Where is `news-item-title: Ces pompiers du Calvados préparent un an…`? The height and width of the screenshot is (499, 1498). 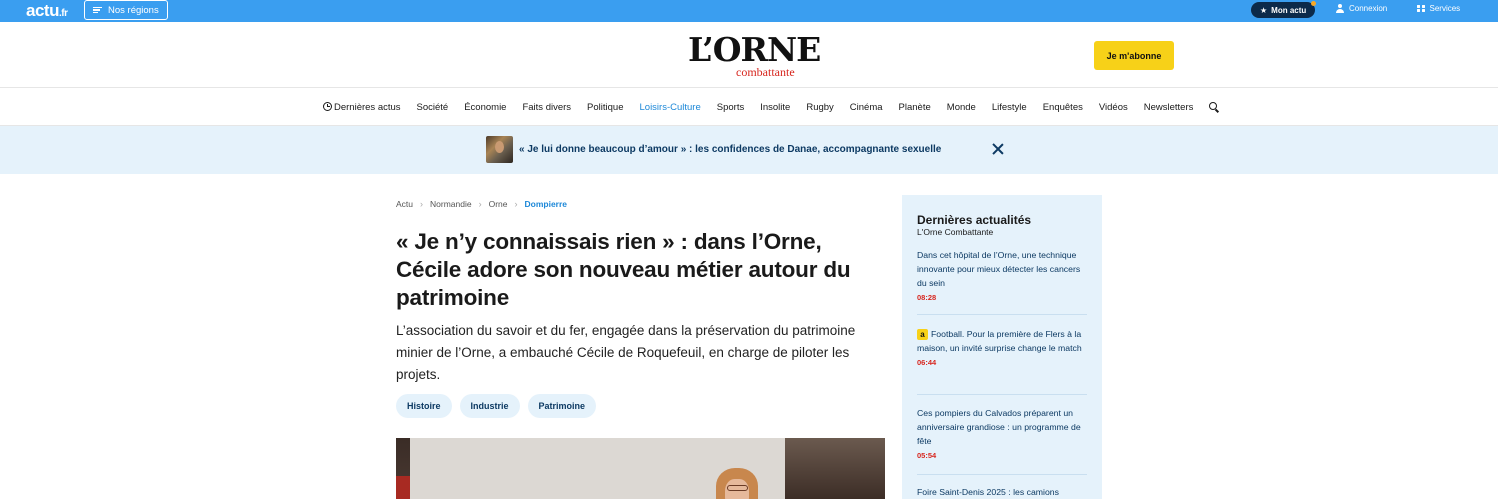 news-item-title: Ces pompiers du Calvados préparent un an… is located at coordinates (999, 427).